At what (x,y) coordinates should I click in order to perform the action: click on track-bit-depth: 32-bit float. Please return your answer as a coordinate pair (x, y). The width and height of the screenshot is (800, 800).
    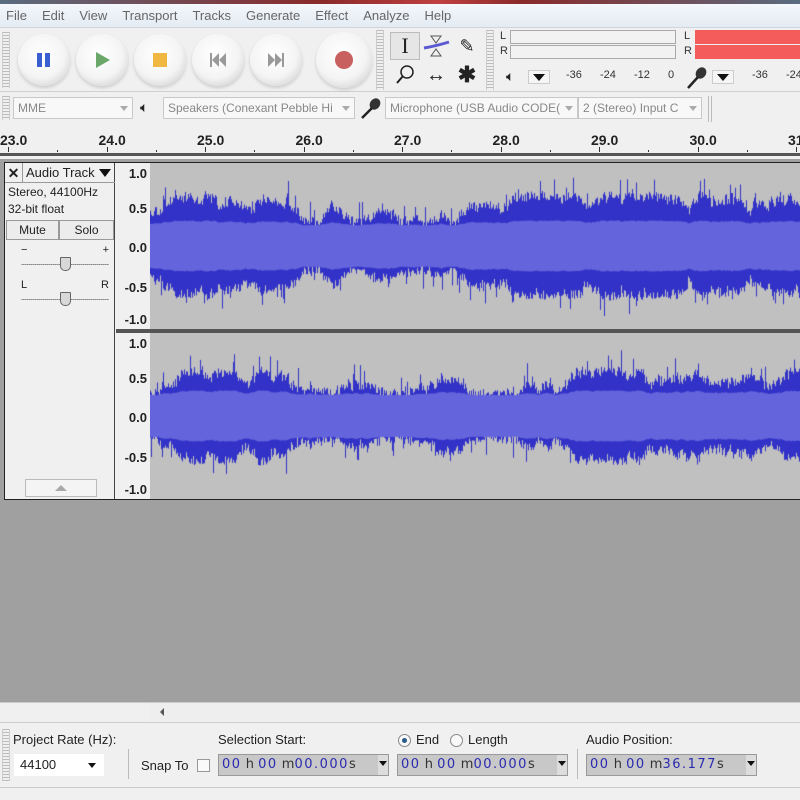
    Looking at the image, I should click on (36, 209).